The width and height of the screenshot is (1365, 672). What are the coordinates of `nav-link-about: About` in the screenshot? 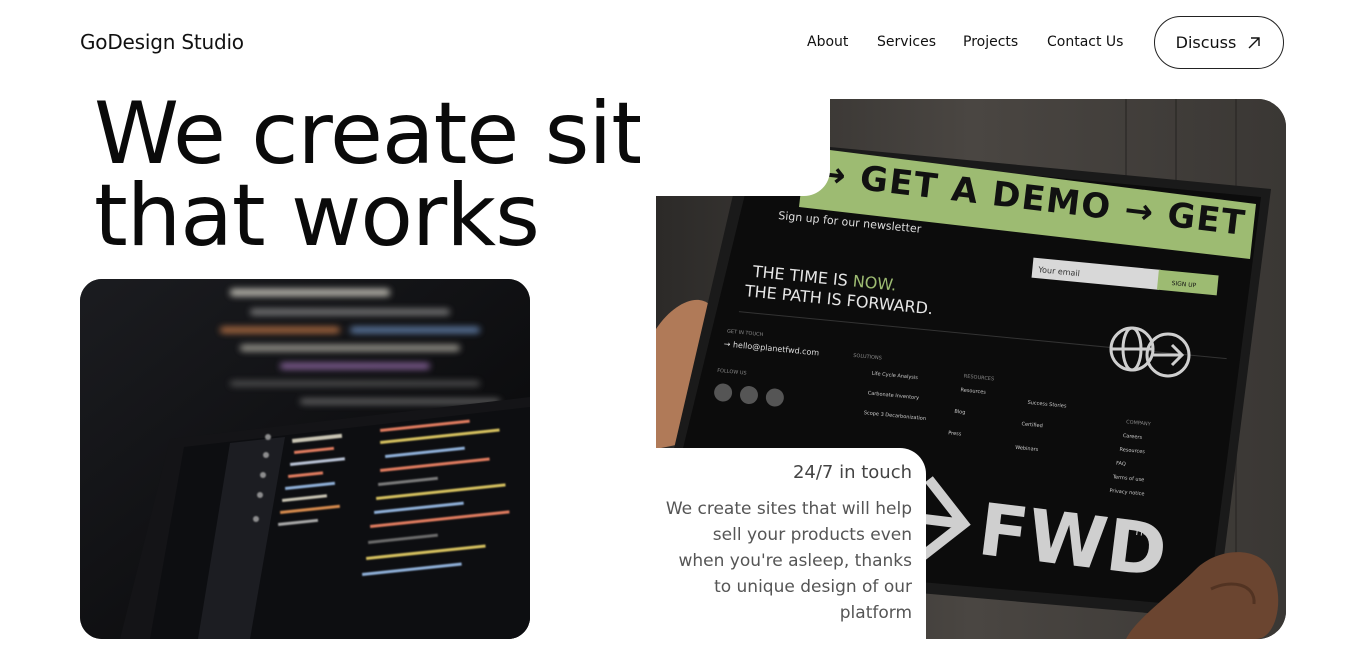 It's located at (827, 42).